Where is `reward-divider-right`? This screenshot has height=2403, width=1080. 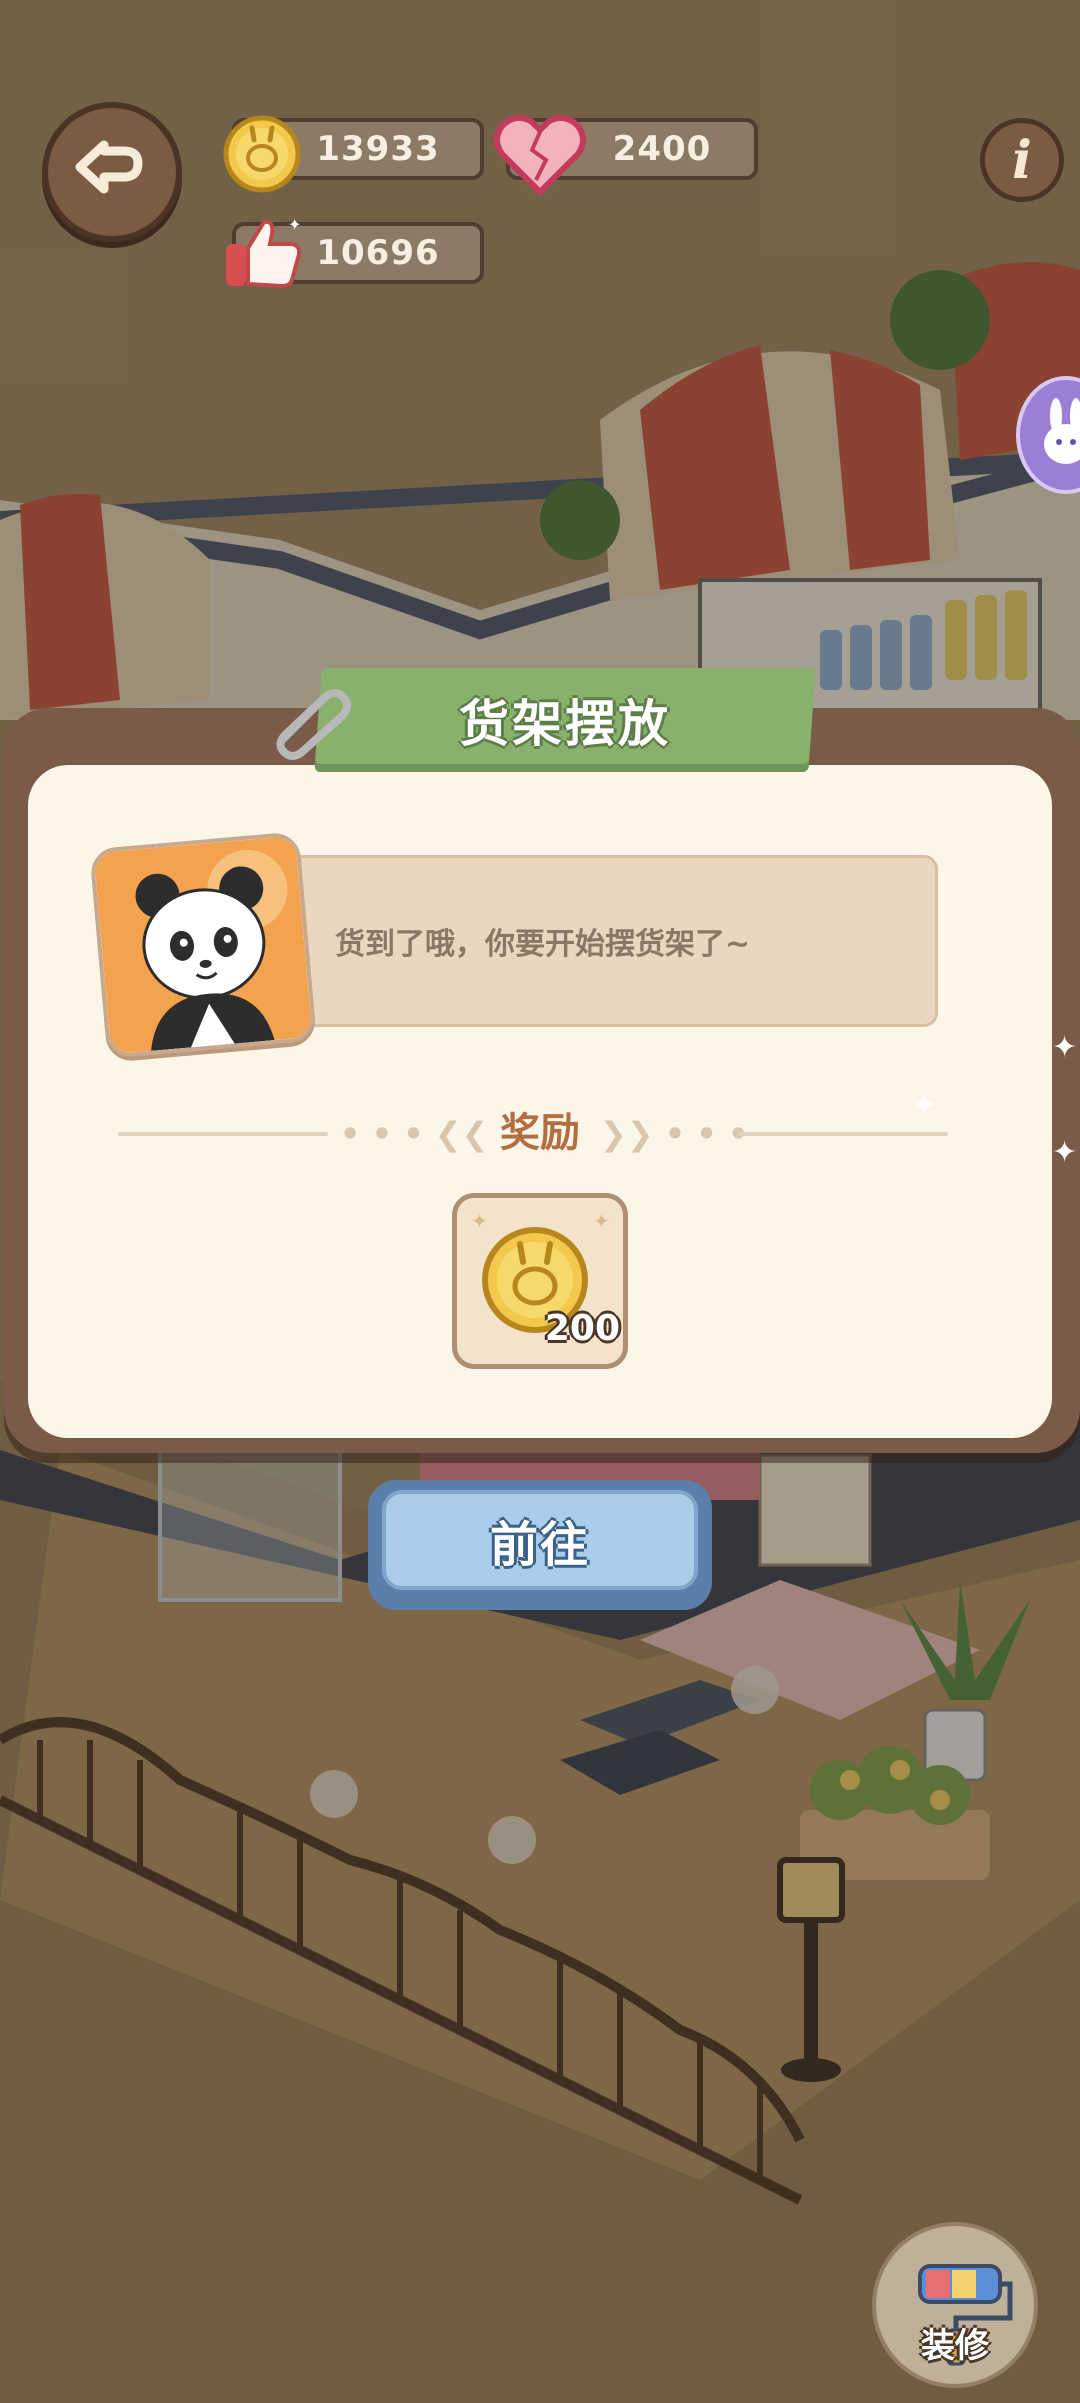
reward-divider-right is located at coordinates (843, 1134).